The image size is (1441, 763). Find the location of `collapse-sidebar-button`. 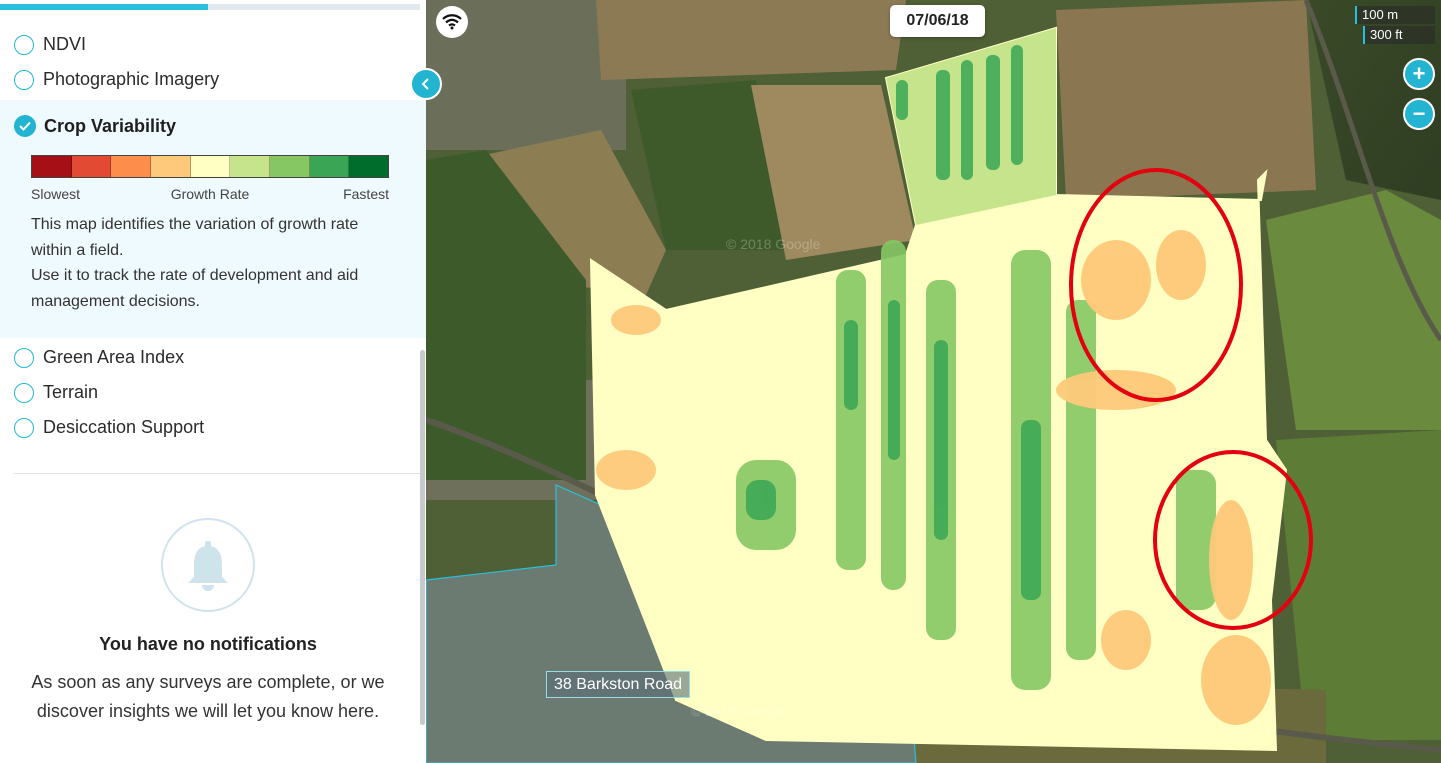

collapse-sidebar-button is located at coordinates (426, 84).